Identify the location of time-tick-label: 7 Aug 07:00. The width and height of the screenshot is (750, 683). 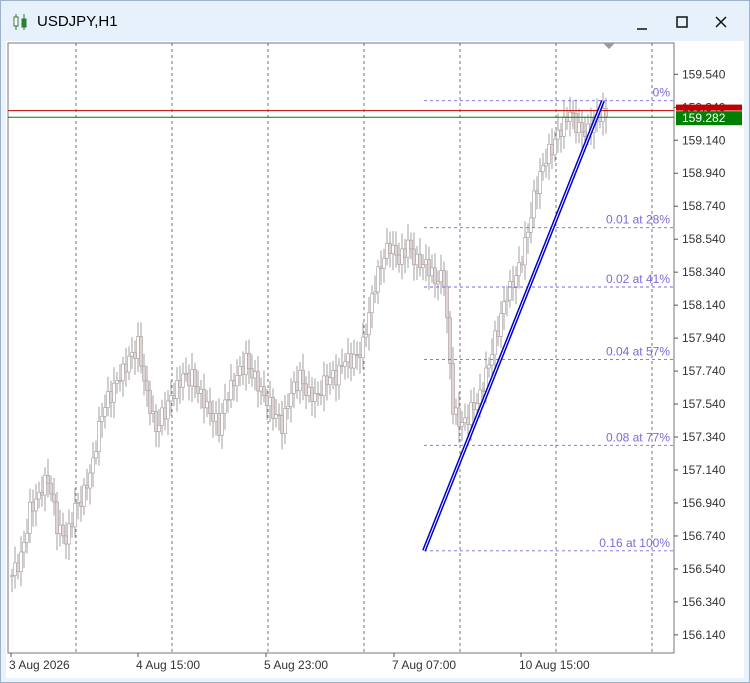
(424, 665).